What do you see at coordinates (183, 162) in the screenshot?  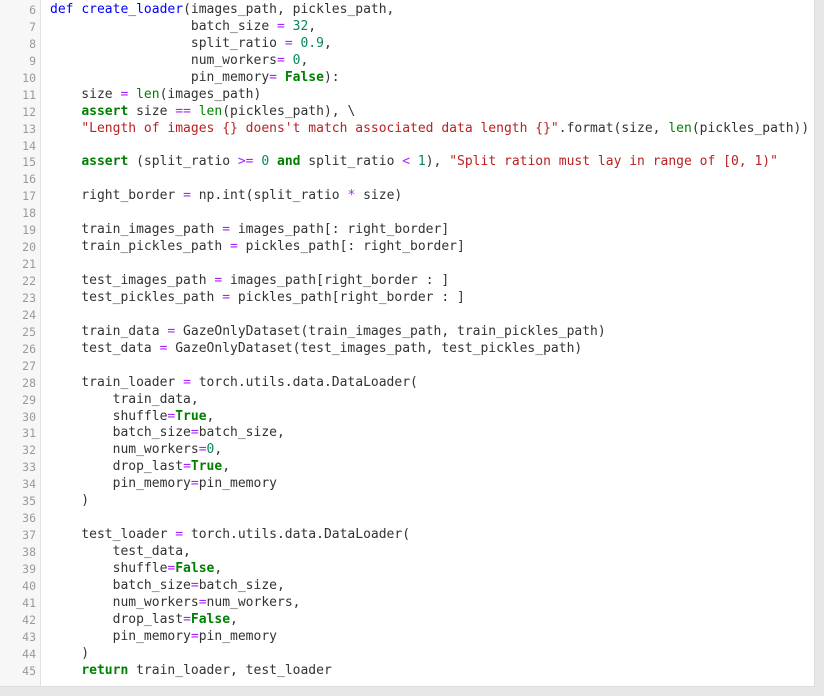 I see `code-token: (split_ratio` at bounding box center [183, 162].